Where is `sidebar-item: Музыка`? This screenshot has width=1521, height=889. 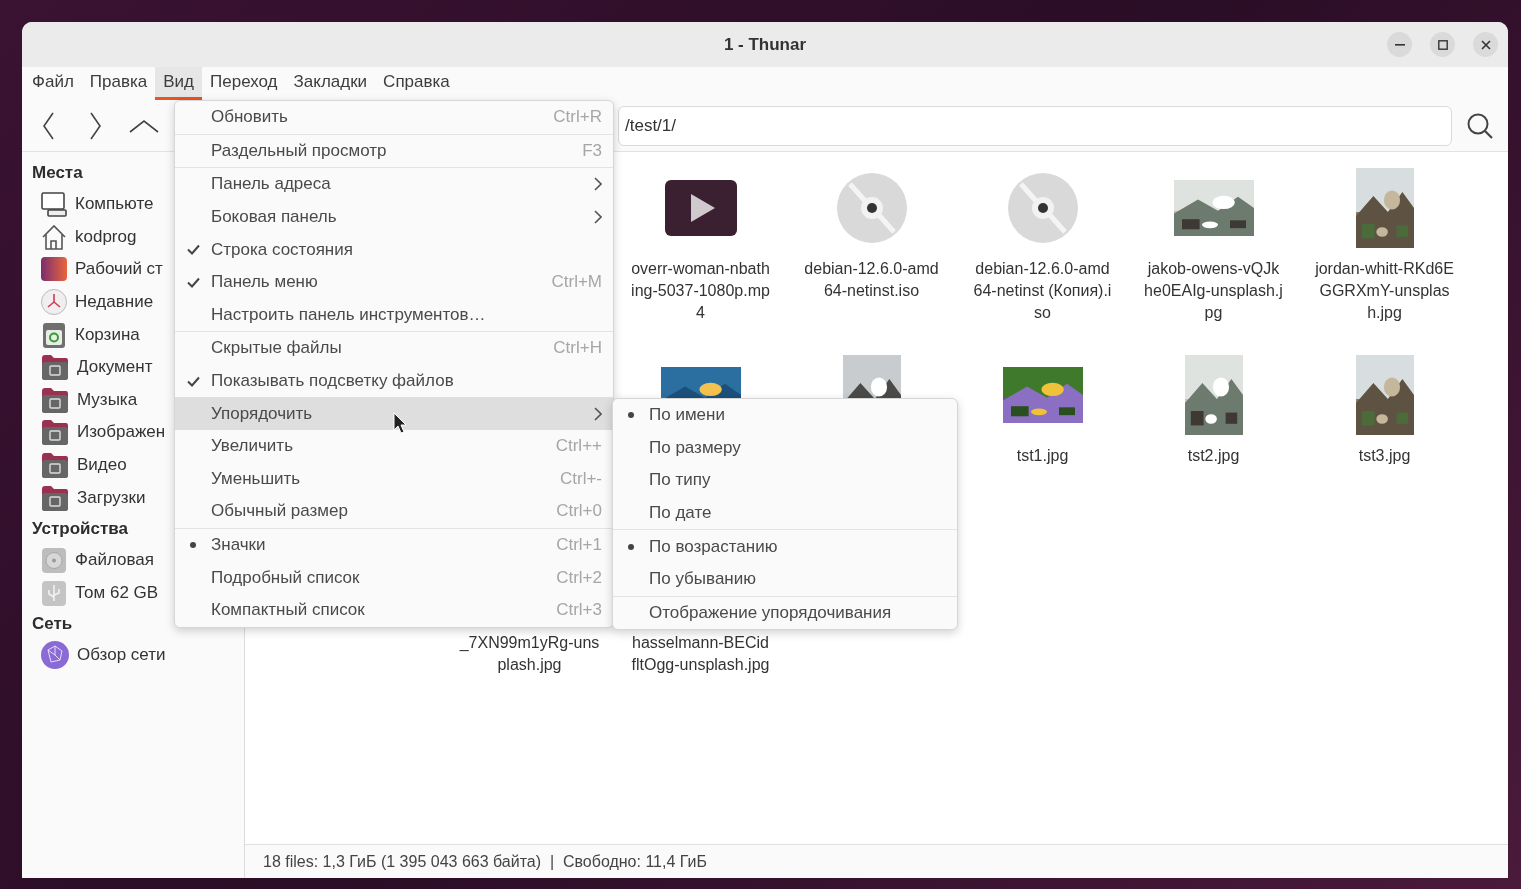 sidebar-item: Музыка is located at coordinates (85, 400).